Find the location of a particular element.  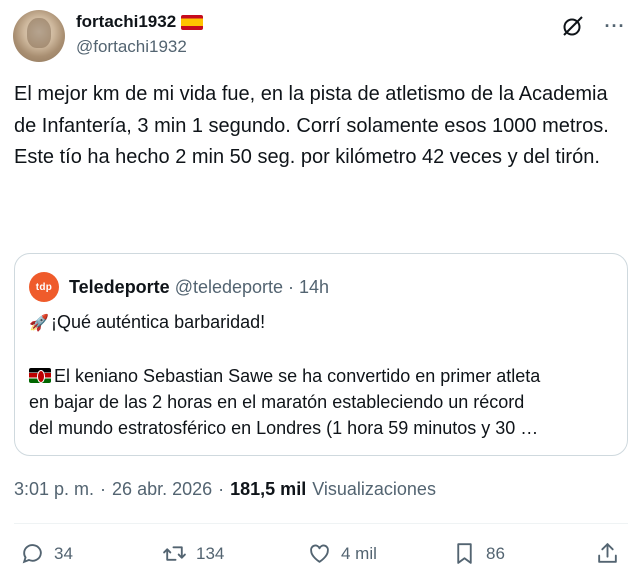

author-name-text: fortachi1932 is located at coordinates (126, 22).